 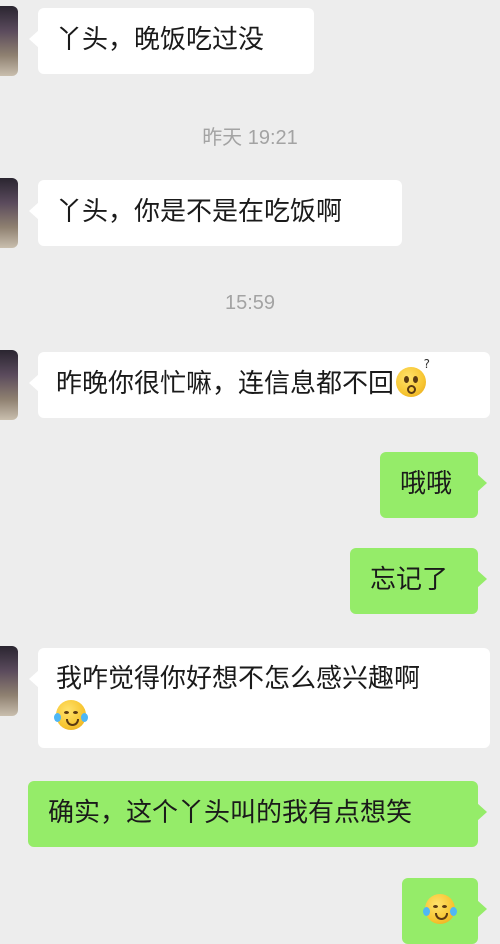 What do you see at coordinates (250, 138) in the screenshot?
I see `timestamp: 昨天 19:21` at bounding box center [250, 138].